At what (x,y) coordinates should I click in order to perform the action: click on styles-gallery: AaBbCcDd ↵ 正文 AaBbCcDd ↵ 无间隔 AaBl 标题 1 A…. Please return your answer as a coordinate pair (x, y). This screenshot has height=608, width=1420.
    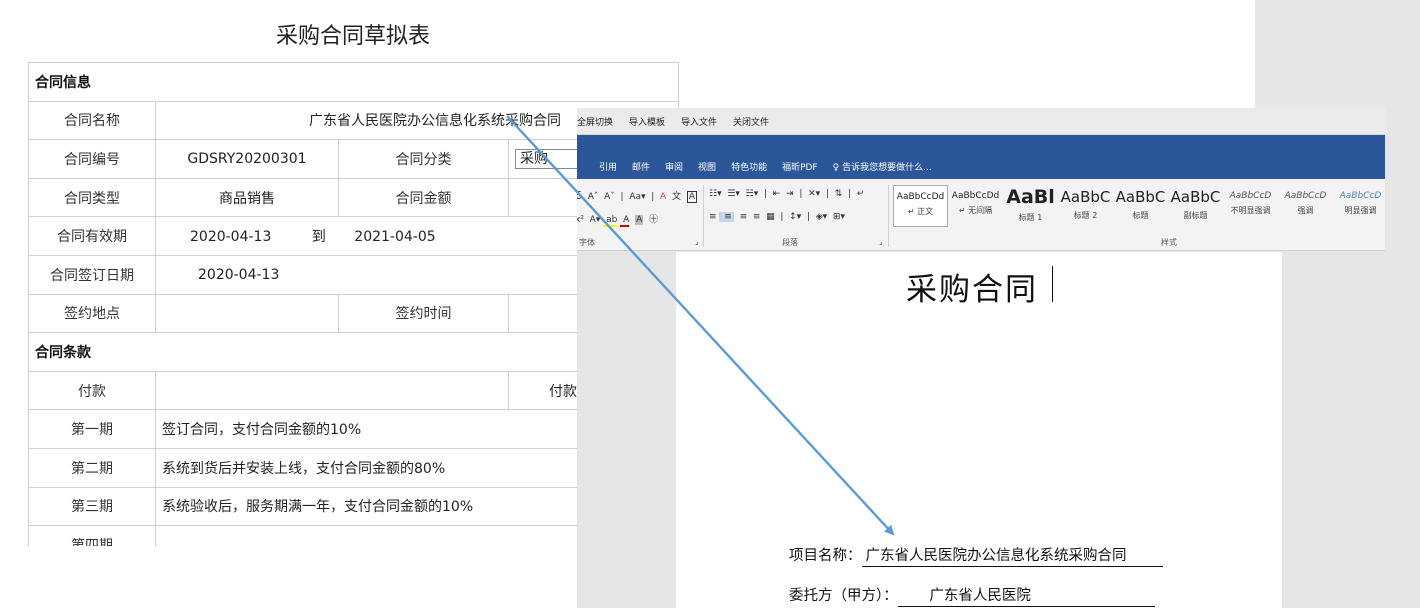
    Looking at the image, I should click on (1139, 207).